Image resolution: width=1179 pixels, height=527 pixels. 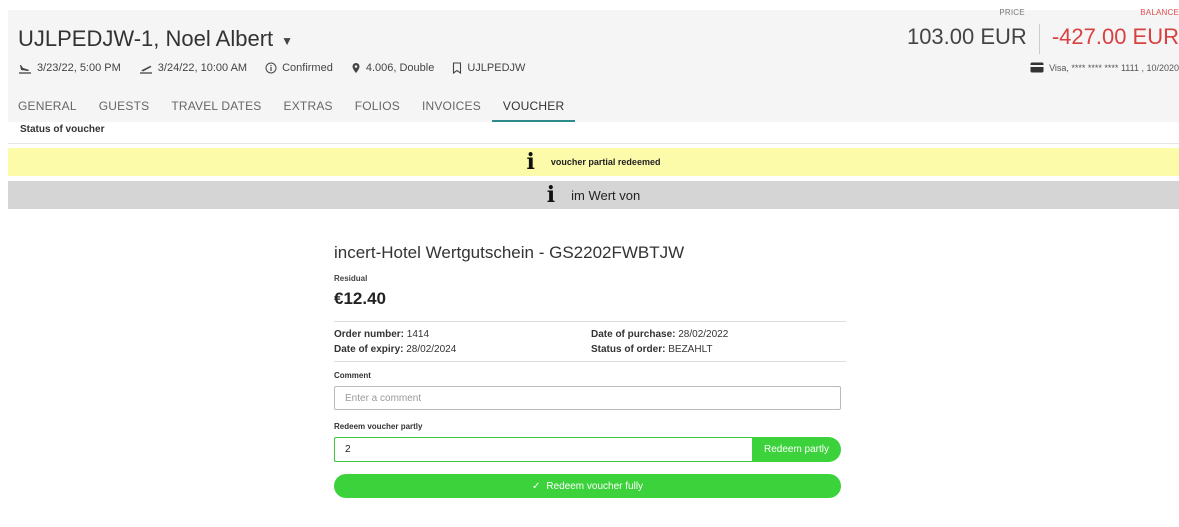 What do you see at coordinates (369, 349) in the screenshot?
I see `expiry-date-label: Date of expiry:` at bounding box center [369, 349].